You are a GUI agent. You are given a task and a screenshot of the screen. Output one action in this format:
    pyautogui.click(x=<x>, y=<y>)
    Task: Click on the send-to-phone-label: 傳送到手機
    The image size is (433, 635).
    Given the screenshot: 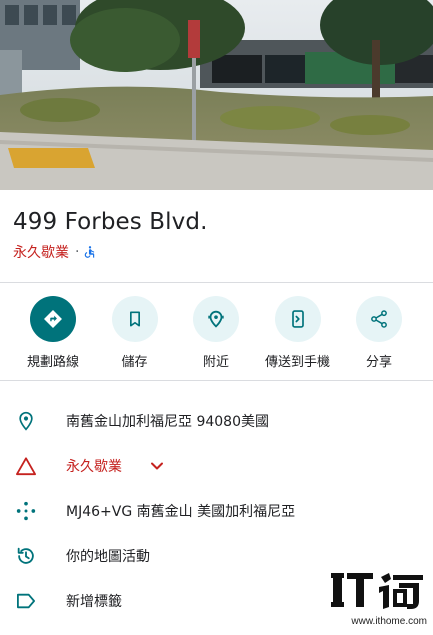 What is the action you would take?
    pyautogui.click(x=297, y=362)
    